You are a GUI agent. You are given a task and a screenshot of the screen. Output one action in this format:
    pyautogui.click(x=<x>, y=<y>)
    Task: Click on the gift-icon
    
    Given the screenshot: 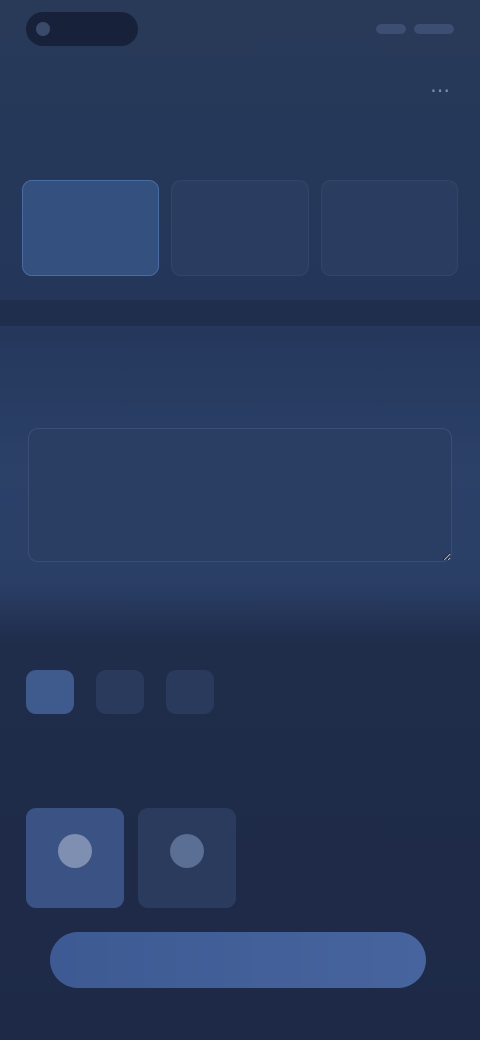 What is the action you would take?
    pyautogui.click(x=75, y=851)
    